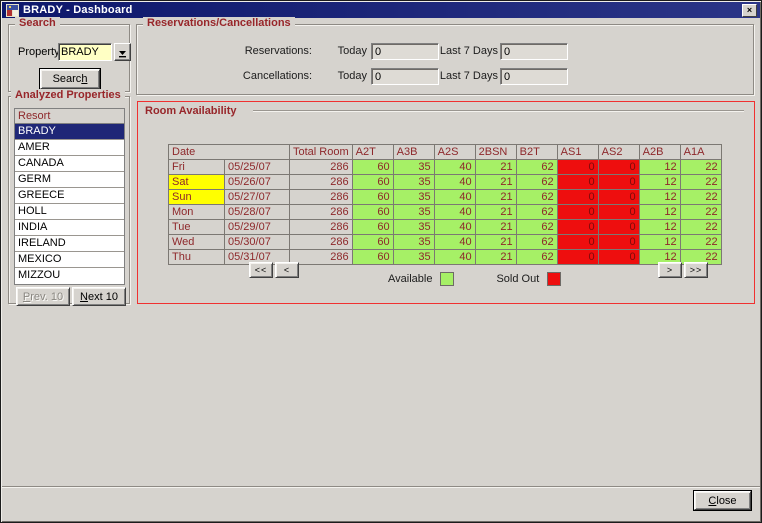 The image size is (762, 523). Describe the element at coordinates (749, 10) in the screenshot. I see `window-close-icon: ×` at that location.